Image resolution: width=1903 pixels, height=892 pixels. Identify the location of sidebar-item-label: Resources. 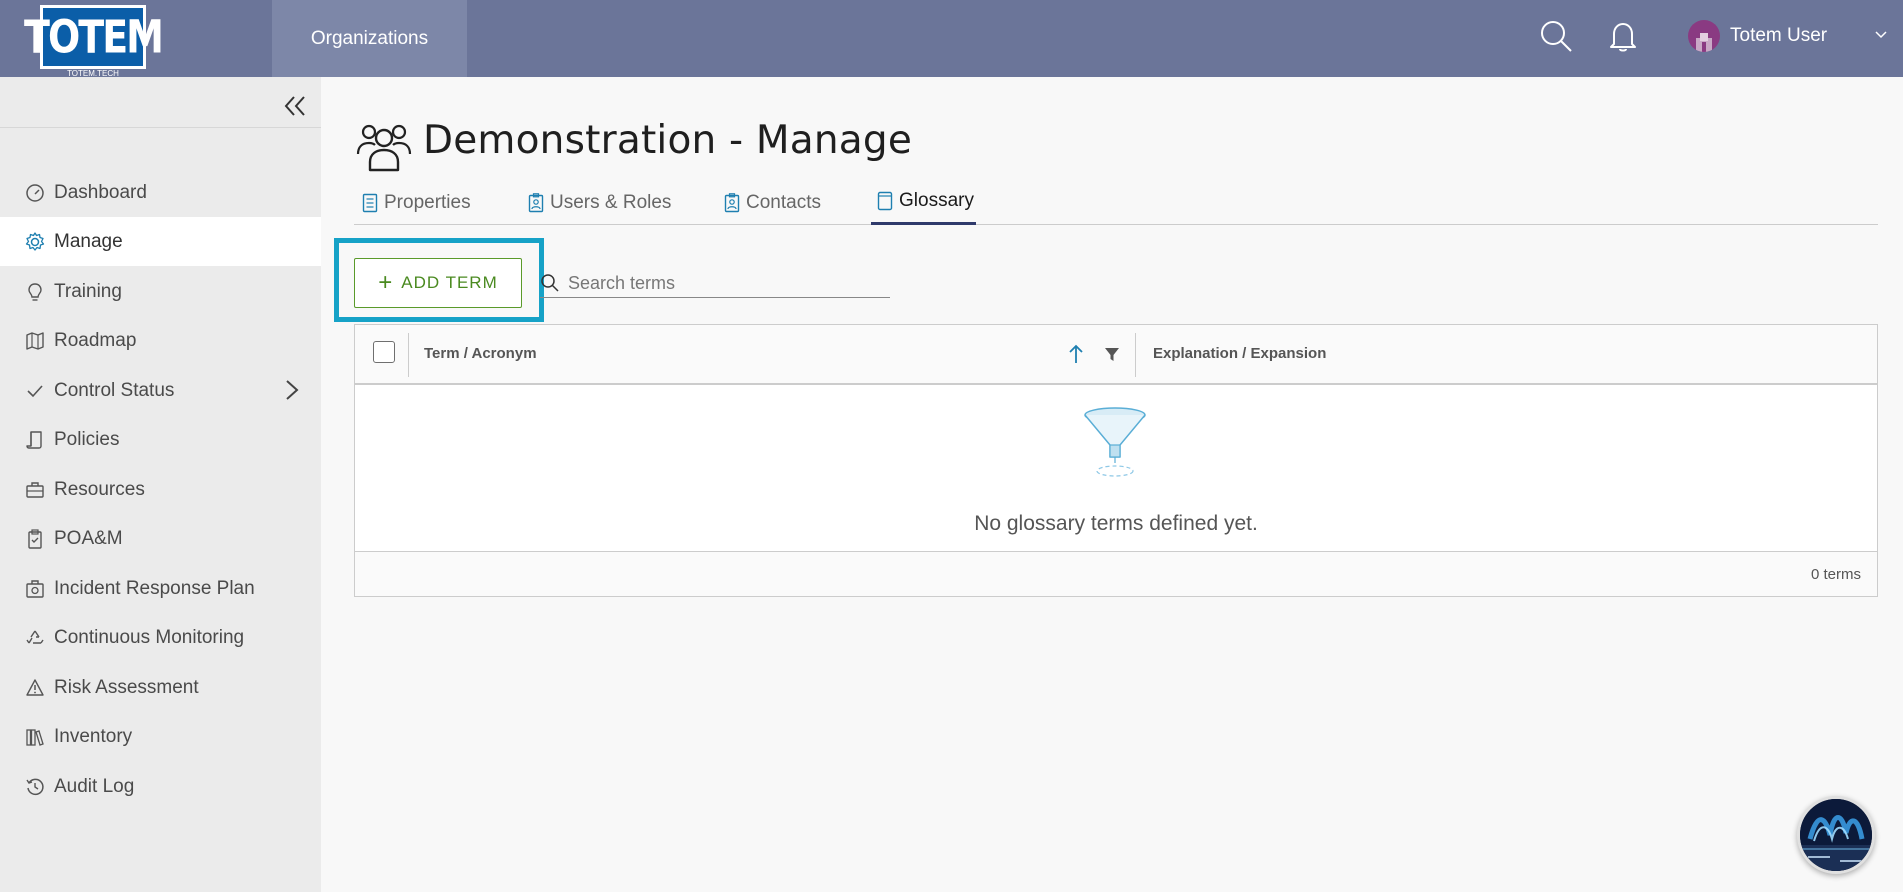
(99, 489).